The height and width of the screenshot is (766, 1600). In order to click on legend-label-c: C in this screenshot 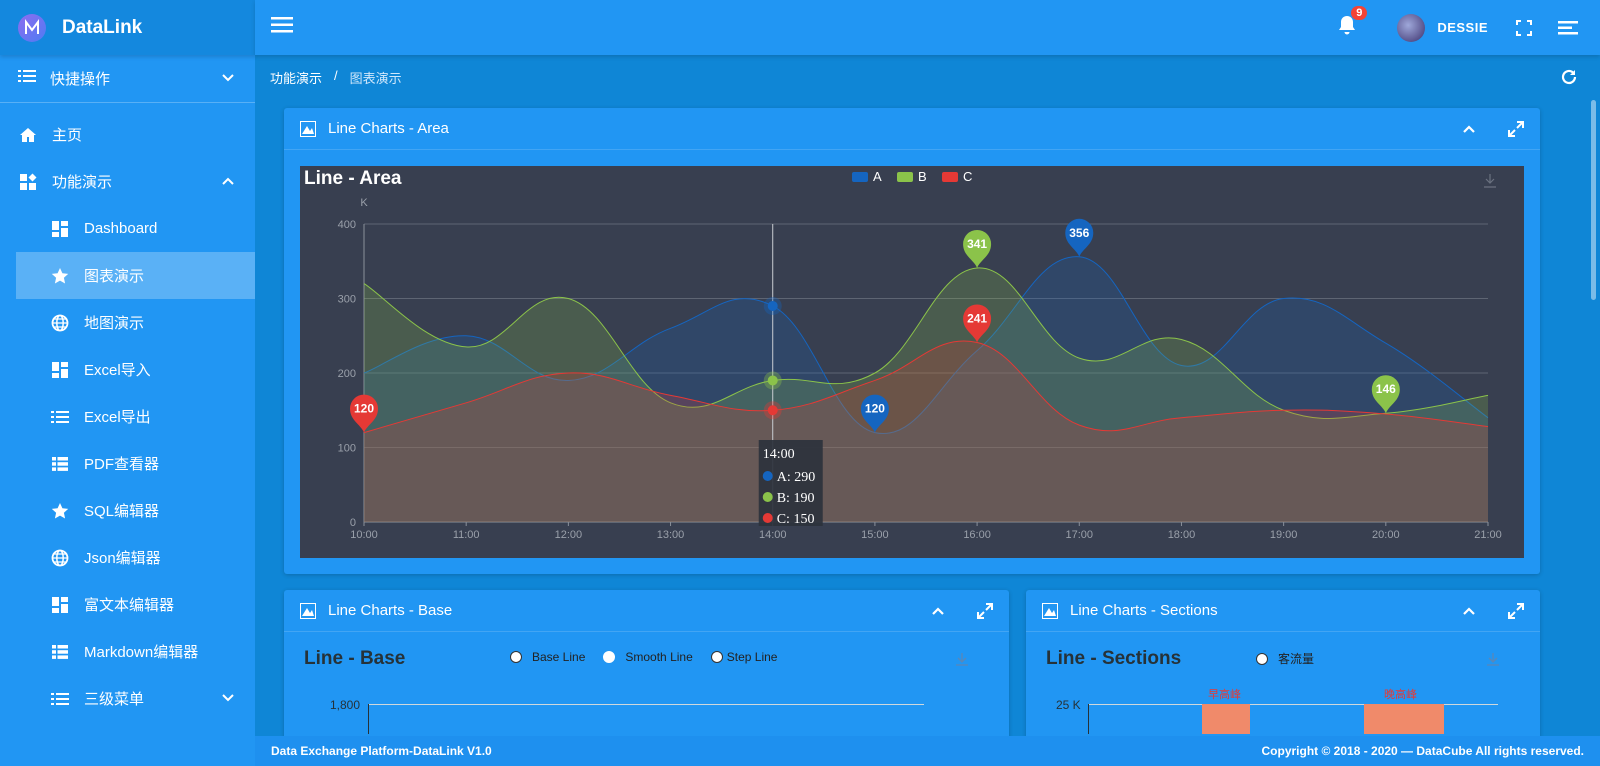, I will do `click(967, 176)`.